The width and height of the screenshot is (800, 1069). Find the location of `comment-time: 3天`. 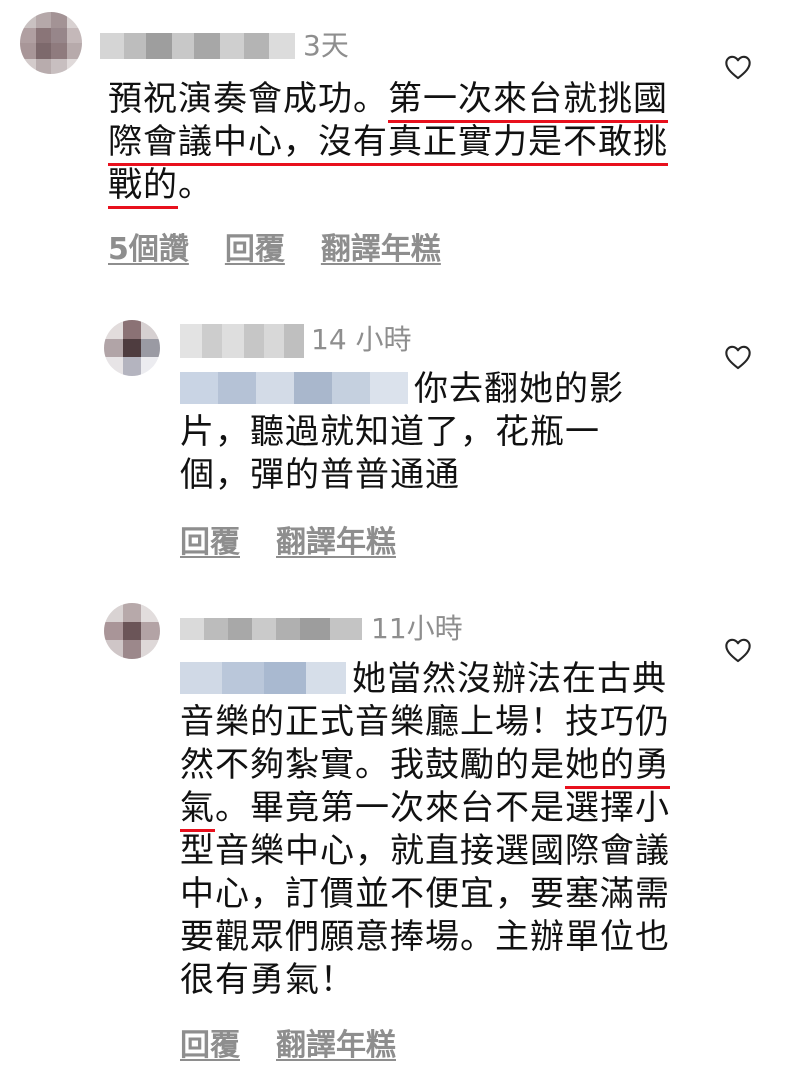

comment-time: 3天 is located at coordinates (326, 45).